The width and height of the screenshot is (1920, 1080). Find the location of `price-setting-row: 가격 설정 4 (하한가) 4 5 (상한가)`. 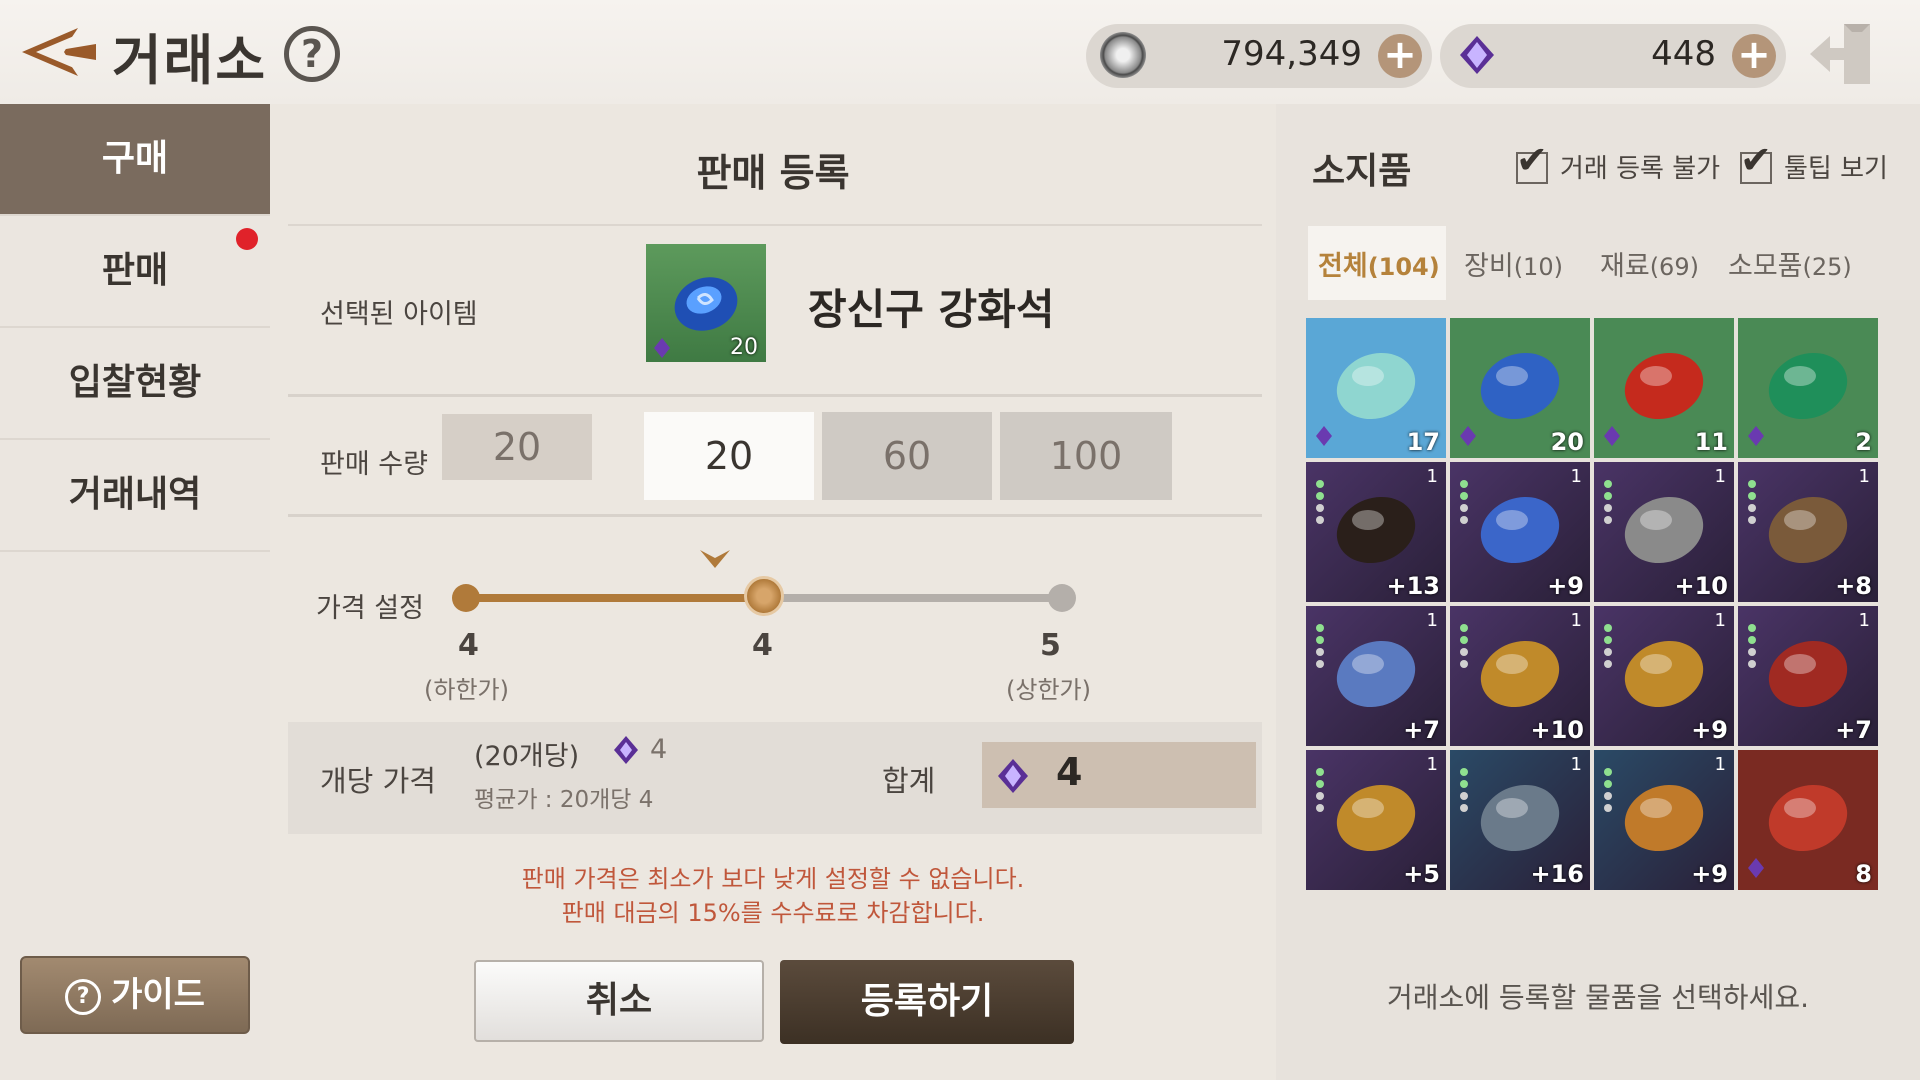

price-setting-row: 가격 설정 4 (하한가) 4 5 (상한가) is located at coordinates (775, 620).